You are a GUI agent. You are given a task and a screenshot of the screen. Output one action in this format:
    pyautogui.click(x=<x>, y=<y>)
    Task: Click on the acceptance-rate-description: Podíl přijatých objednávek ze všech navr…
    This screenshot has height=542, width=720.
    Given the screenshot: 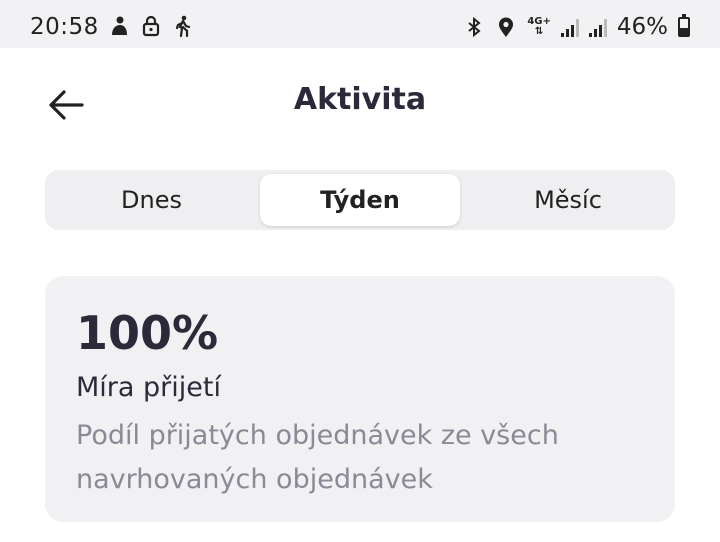 What is the action you would take?
    pyautogui.click(x=317, y=457)
    